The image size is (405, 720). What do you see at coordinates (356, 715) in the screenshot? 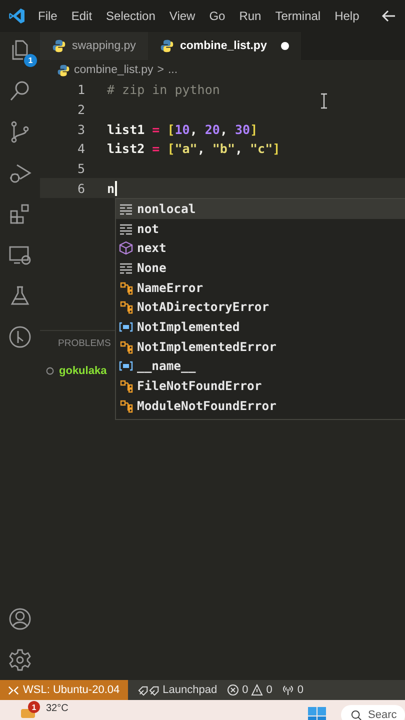
I see `search-icon` at bounding box center [356, 715].